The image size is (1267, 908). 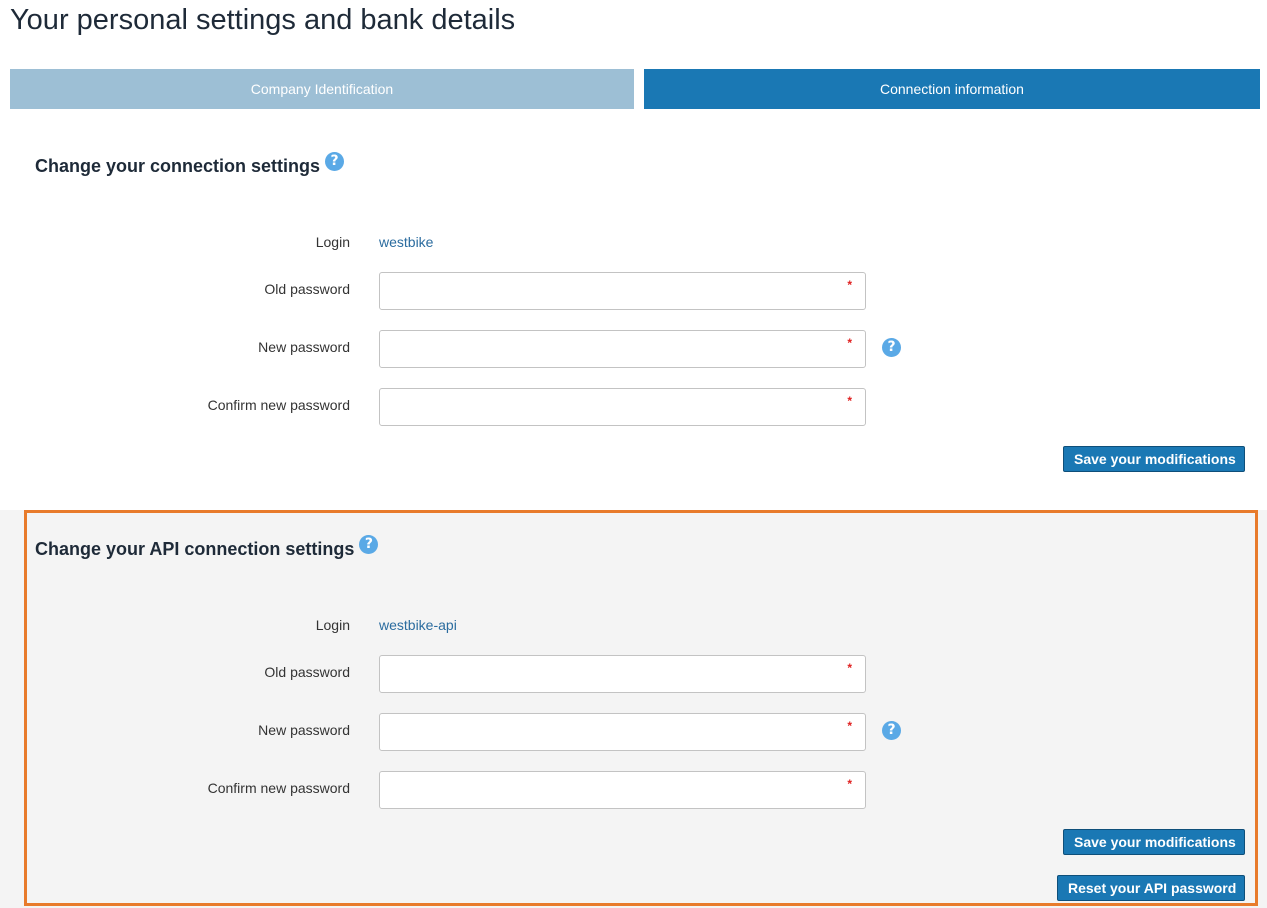 What do you see at coordinates (307, 672) in the screenshot?
I see `api-old-password-label: Old password` at bounding box center [307, 672].